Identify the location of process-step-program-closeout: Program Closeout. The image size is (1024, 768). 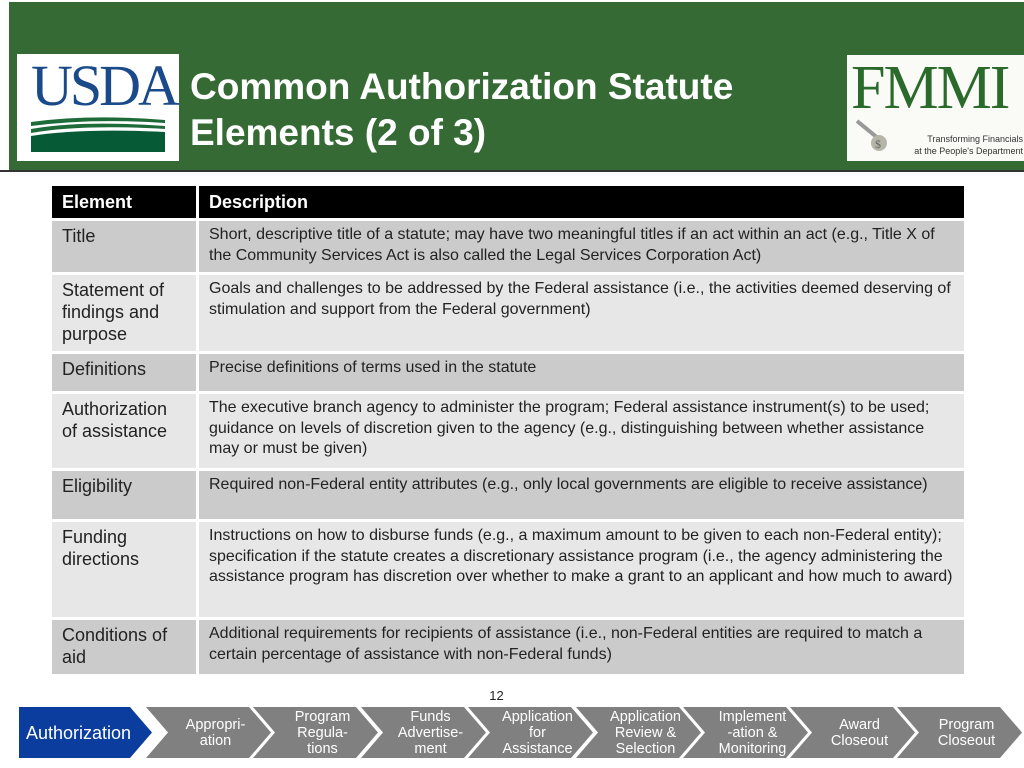
(959, 732).